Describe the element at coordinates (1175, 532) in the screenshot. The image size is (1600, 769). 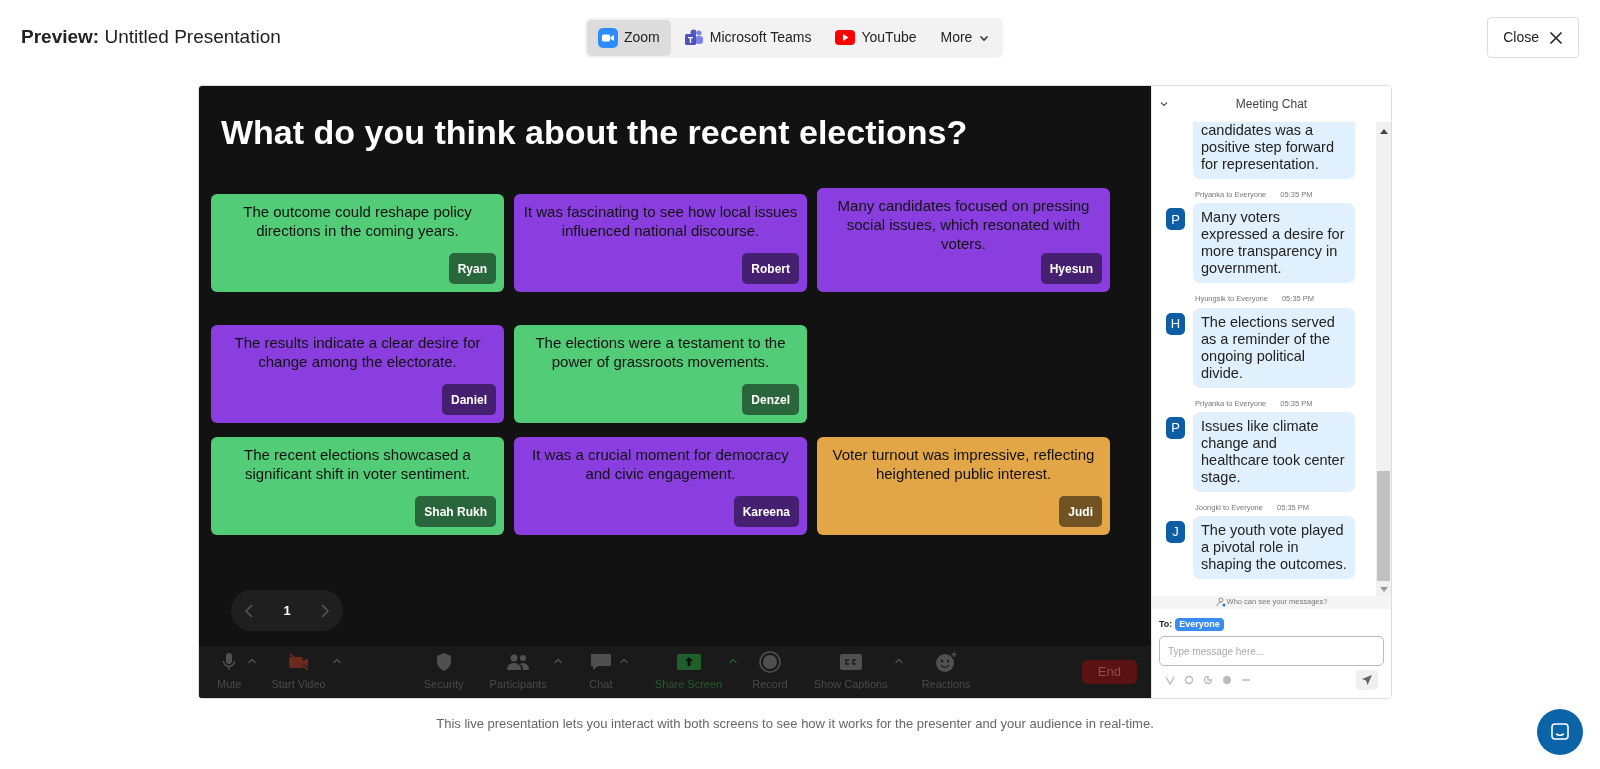
I see `user-avatar: J` at that location.